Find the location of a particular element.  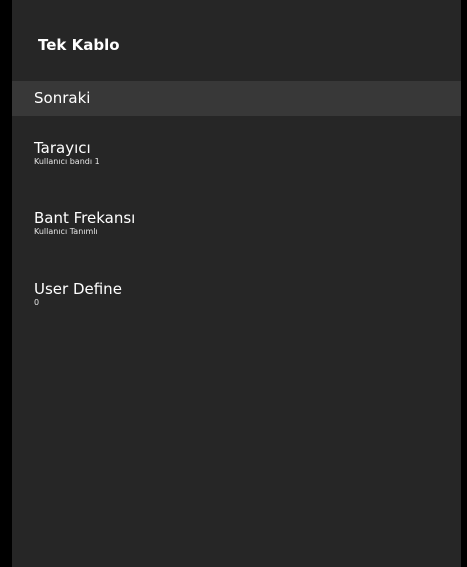

menu-item-tarayici: Tarayıcı Kullanıcı bandı 1 is located at coordinates (236, 159).